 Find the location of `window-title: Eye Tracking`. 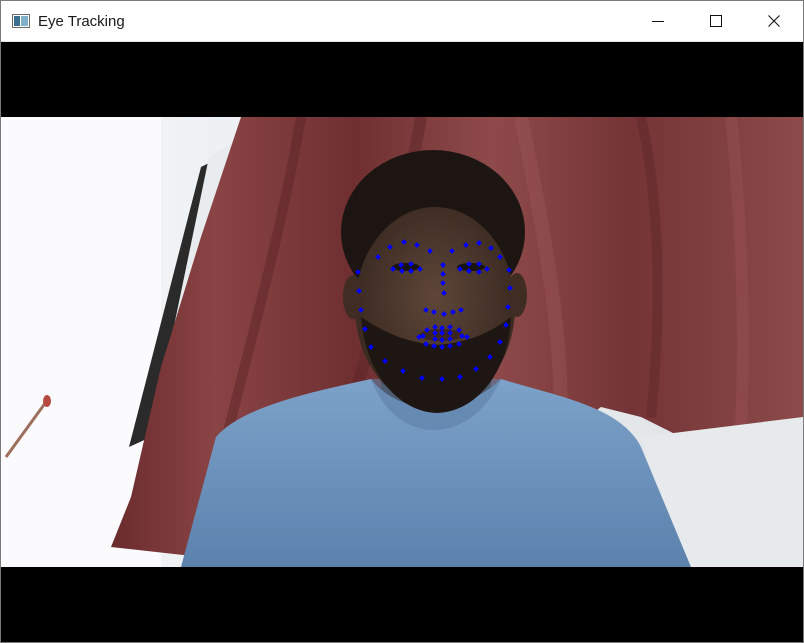

window-title: Eye Tracking is located at coordinates (81, 21).